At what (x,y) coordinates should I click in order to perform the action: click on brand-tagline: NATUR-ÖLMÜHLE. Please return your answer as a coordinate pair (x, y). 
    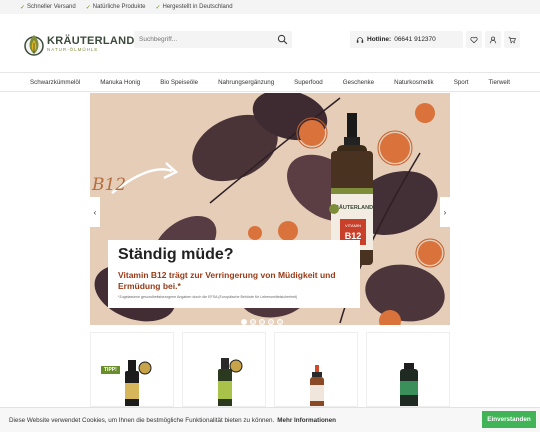
    Looking at the image, I should click on (73, 49).